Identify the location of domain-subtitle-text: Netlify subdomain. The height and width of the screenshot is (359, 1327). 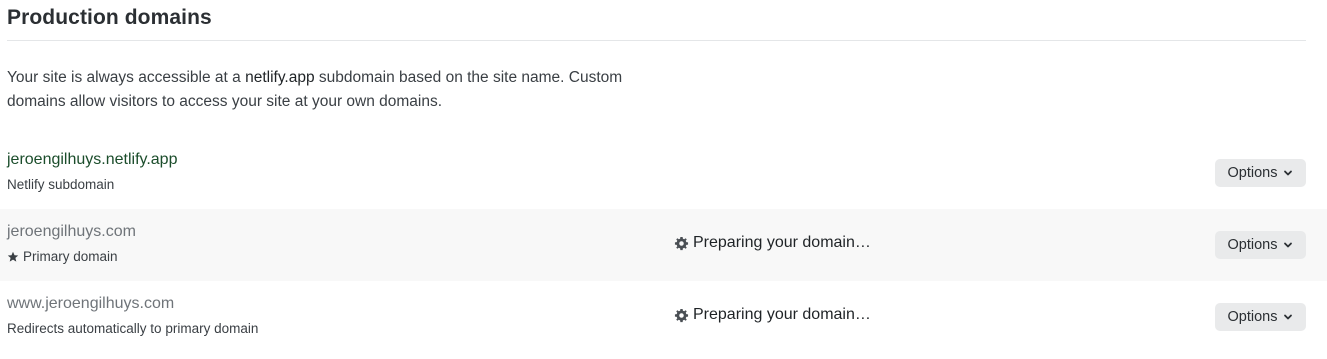
(61, 184).